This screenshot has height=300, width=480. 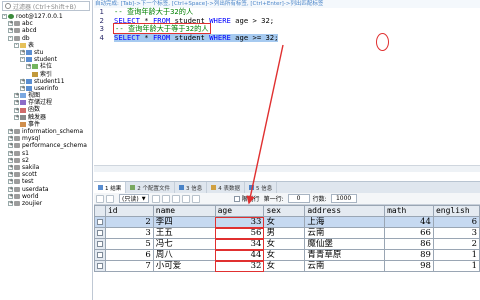 I want to click on code-line-4: SELECT * FROM student WHERE age >= 32;, so click(x=294, y=37).